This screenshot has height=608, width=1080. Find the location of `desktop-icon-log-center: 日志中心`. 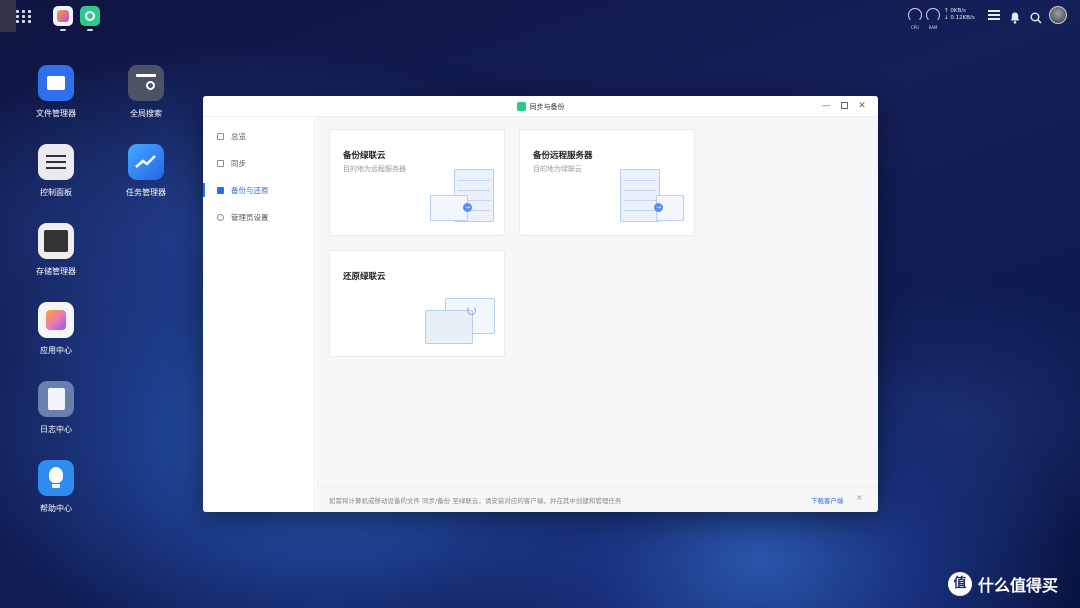

desktop-icon-log-center: 日志中心 is located at coordinates (56, 408).